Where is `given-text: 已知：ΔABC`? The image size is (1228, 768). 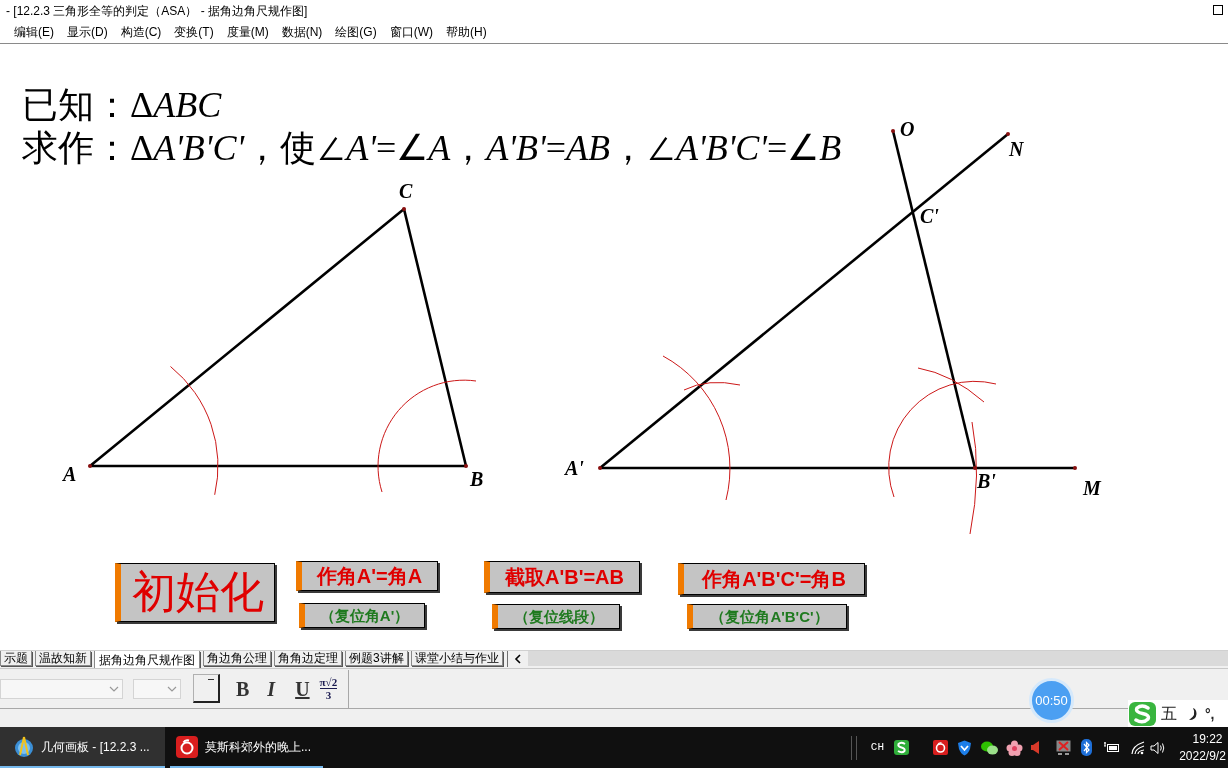
given-text: 已知：ΔABC is located at coordinates (122, 105).